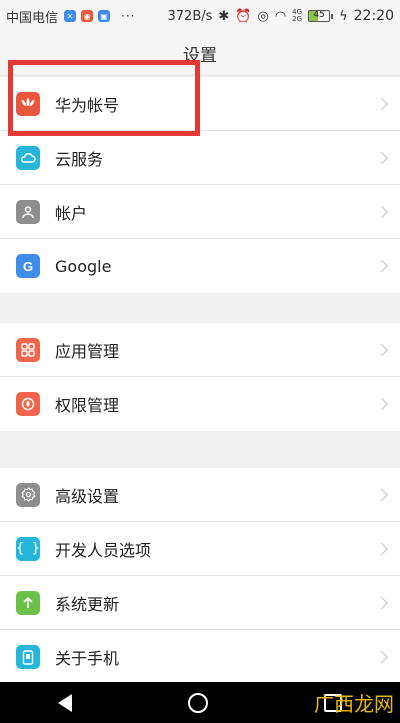 Image resolution: width=400 pixels, height=723 pixels. What do you see at coordinates (200, 657) in the screenshot?
I see `settings-item-about-phone: 关于手机` at bounding box center [200, 657].